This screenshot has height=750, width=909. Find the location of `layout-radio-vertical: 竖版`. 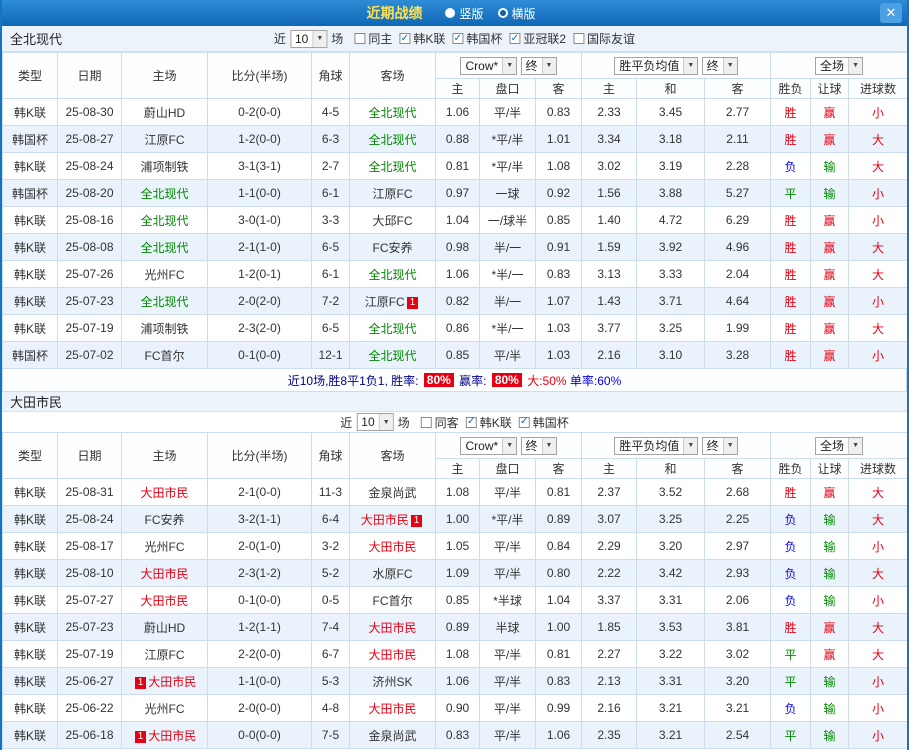

layout-radio-vertical: 竖版 is located at coordinates (464, 13).